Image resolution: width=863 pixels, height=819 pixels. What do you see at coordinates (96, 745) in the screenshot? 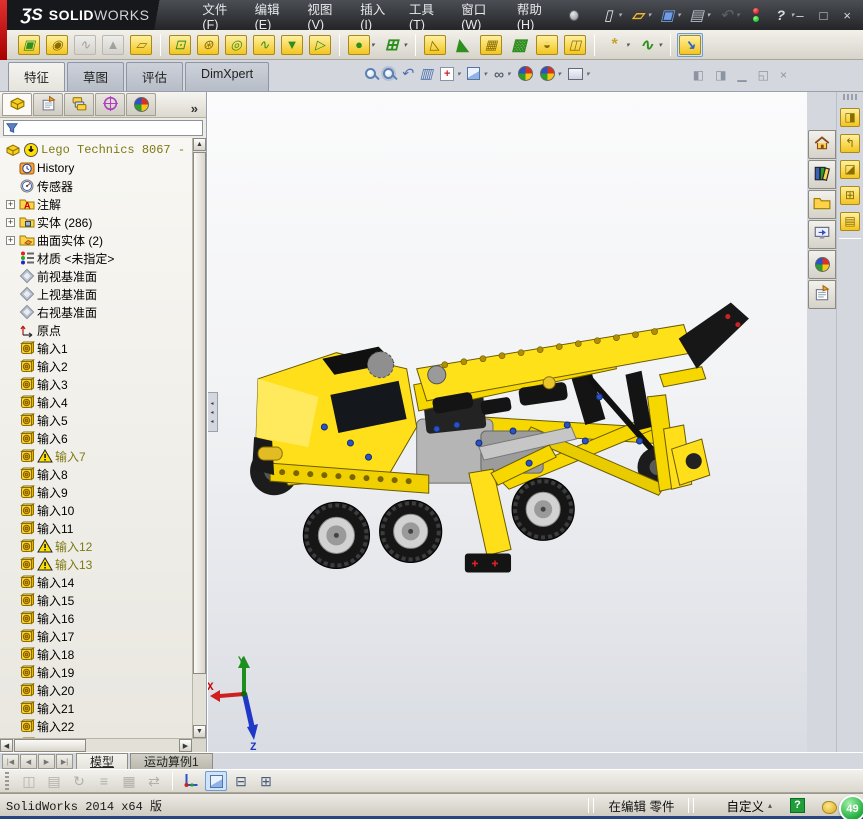
I see `tree-horizontal-scrollbar: ◀ ▶` at bounding box center [96, 745].